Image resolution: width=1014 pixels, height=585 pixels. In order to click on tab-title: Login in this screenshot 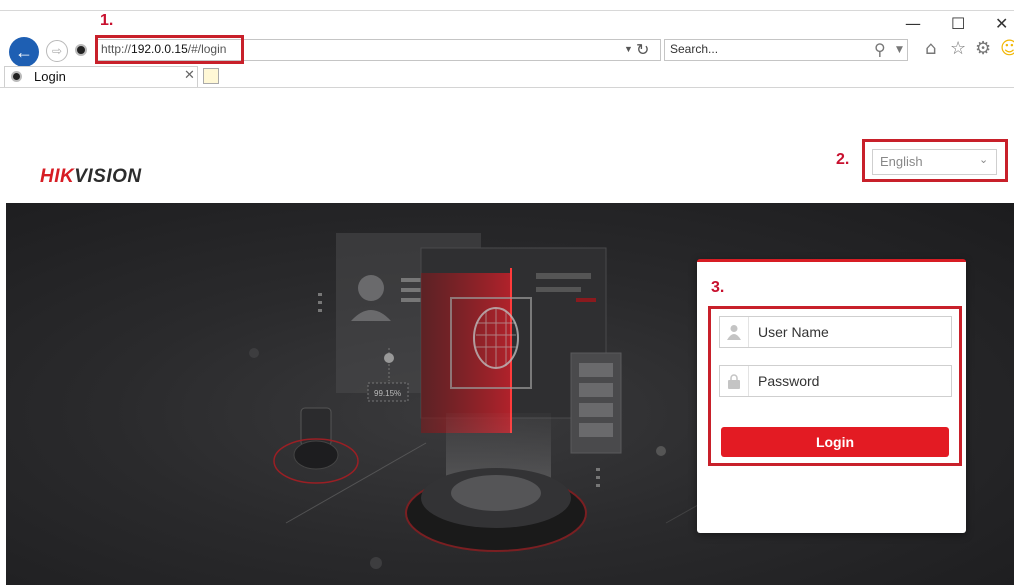, I will do `click(50, 76)`.